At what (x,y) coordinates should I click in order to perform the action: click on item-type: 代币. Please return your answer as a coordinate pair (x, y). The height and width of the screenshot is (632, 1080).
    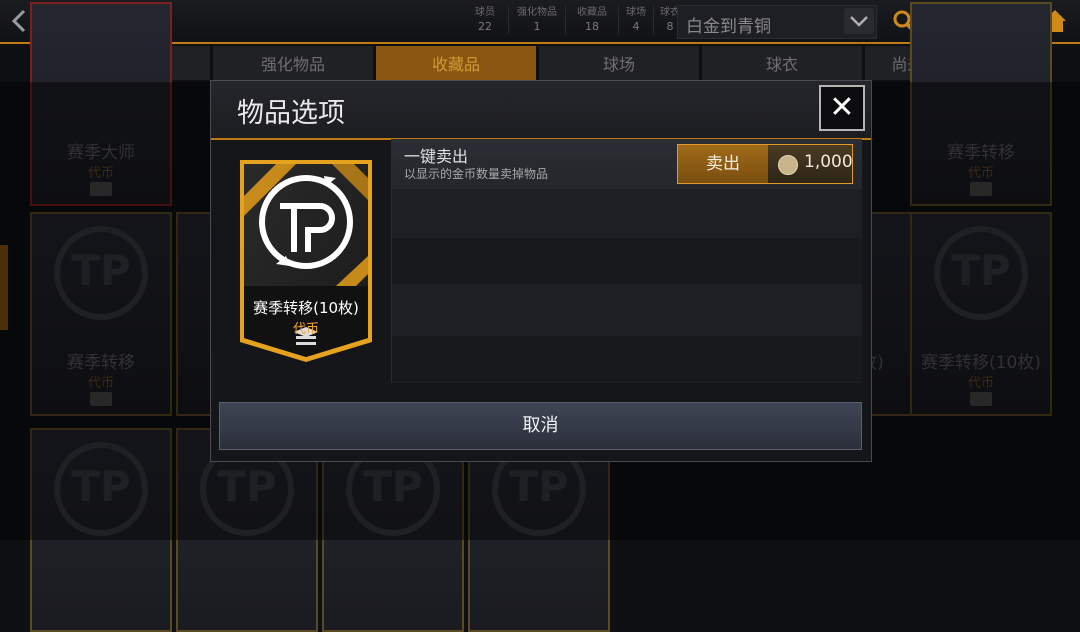
    Looking at the image, I should click on (305, 329).